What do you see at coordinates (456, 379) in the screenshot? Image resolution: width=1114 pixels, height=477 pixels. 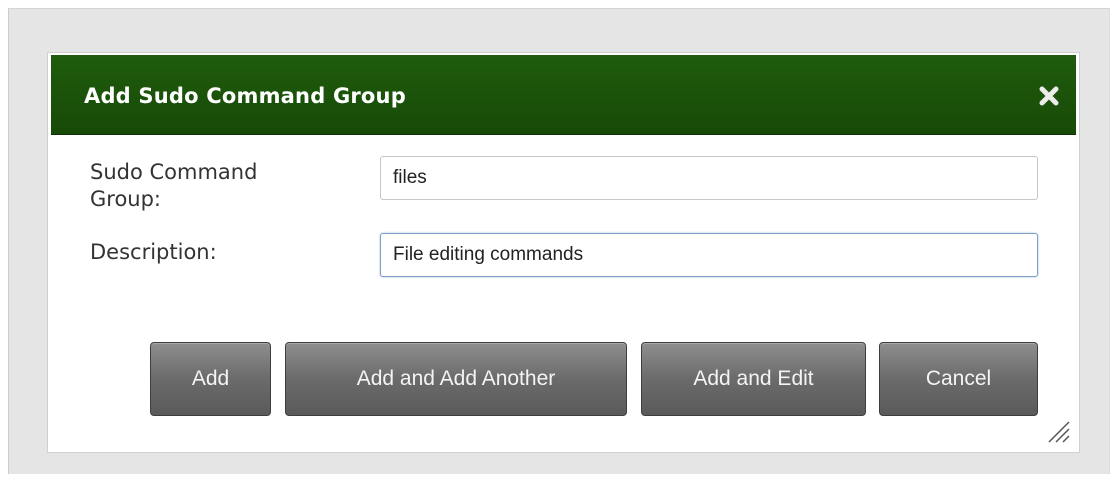 I see `add-and-add-another-button: Add and Add Another` at bounding box center [456, 379].